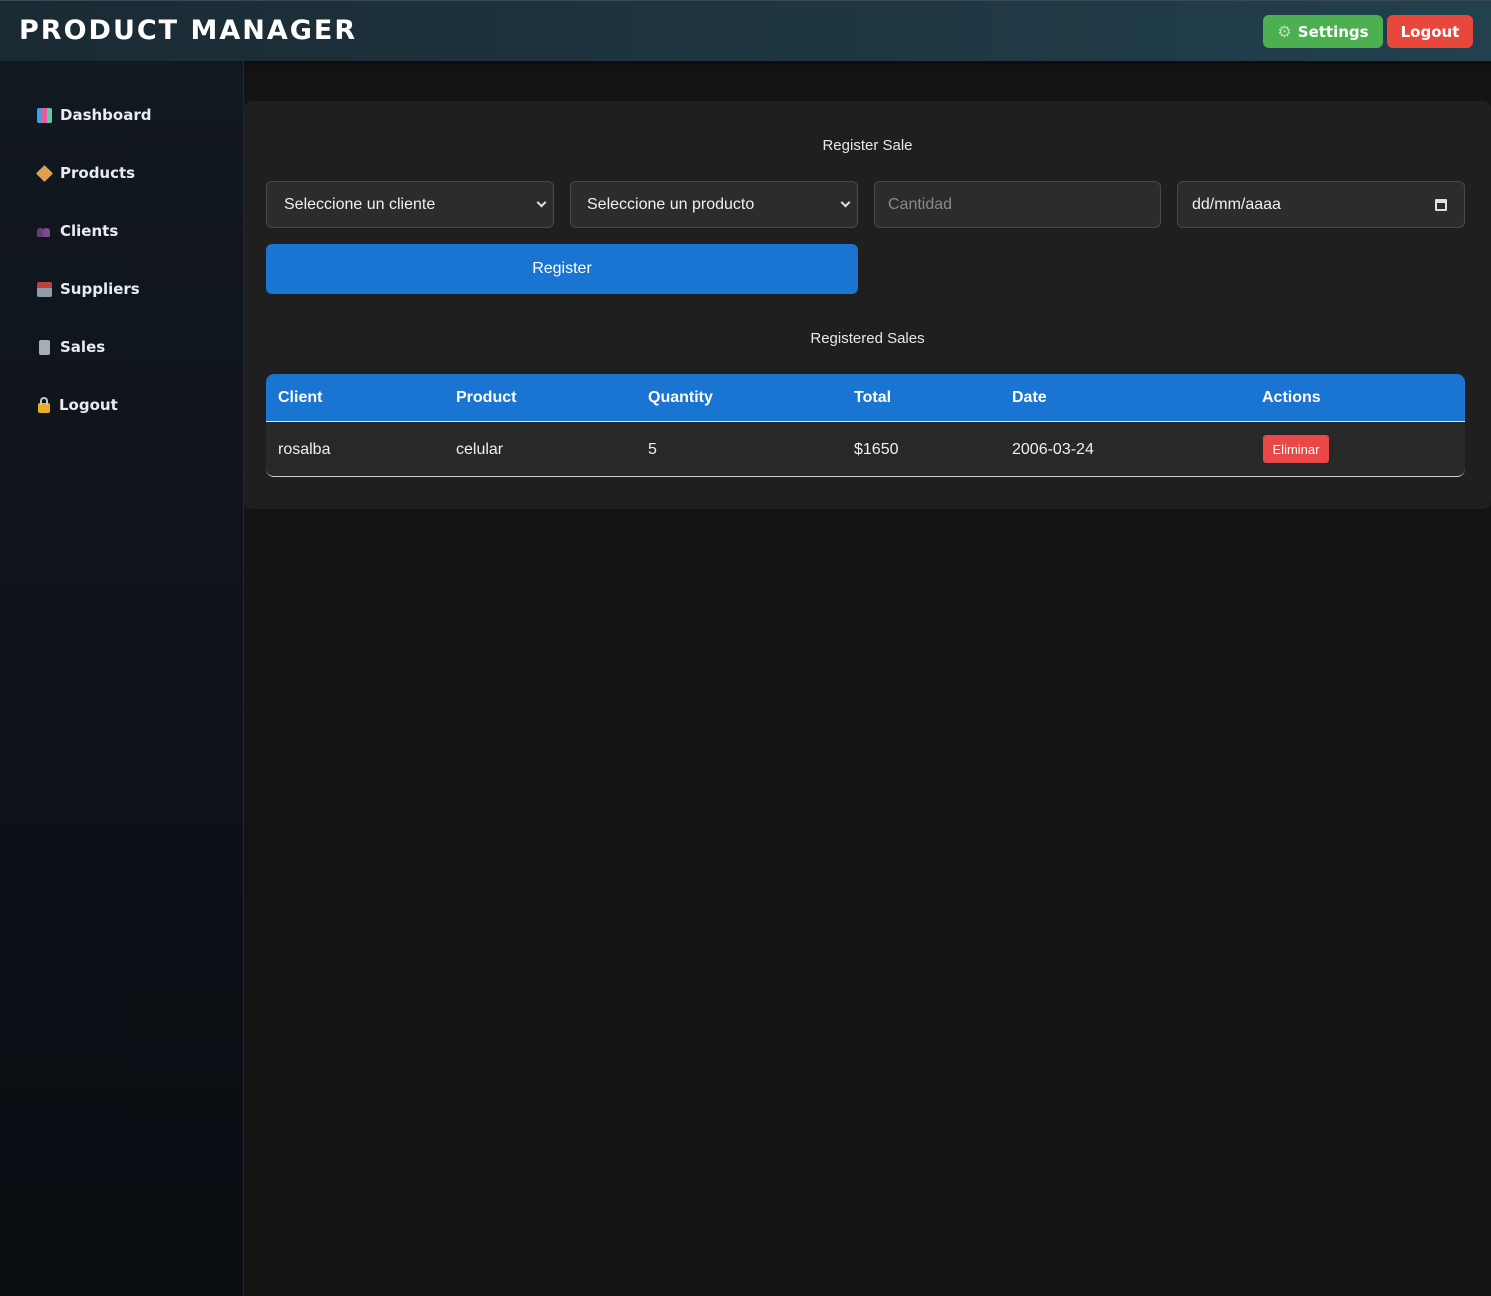 The width and height of the screenshot is (1491, 1296). I want to click on cell-quantity: 5, so click(652, 449).